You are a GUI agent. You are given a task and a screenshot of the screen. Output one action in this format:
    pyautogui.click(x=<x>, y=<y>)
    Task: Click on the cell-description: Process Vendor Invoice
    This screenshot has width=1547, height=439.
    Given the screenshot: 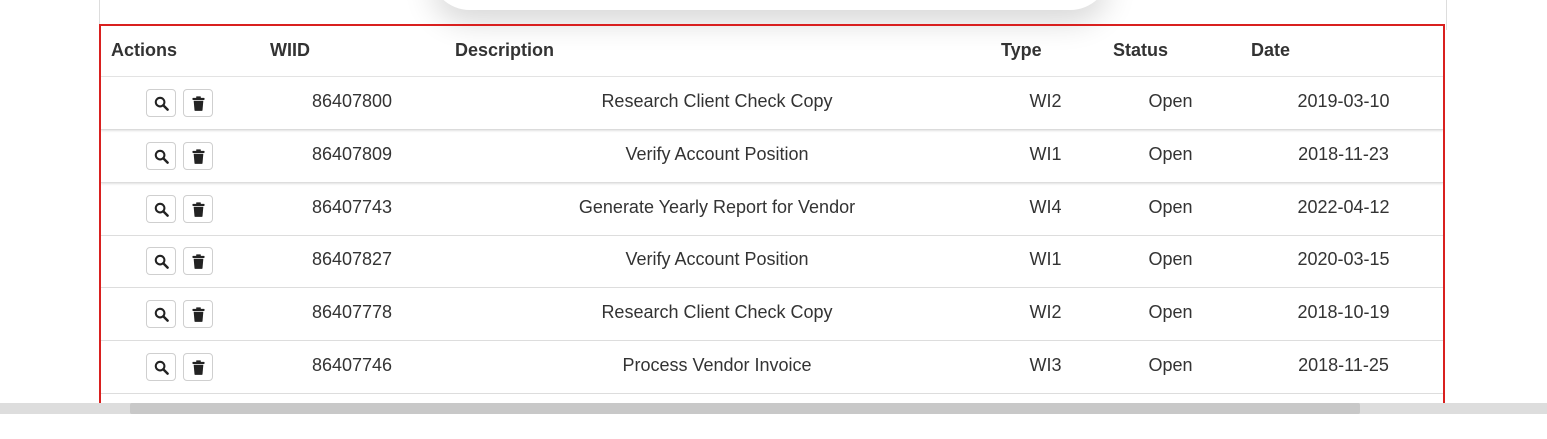 What is the action you would take?
    pyautogui.click(x=717, y=365)
    